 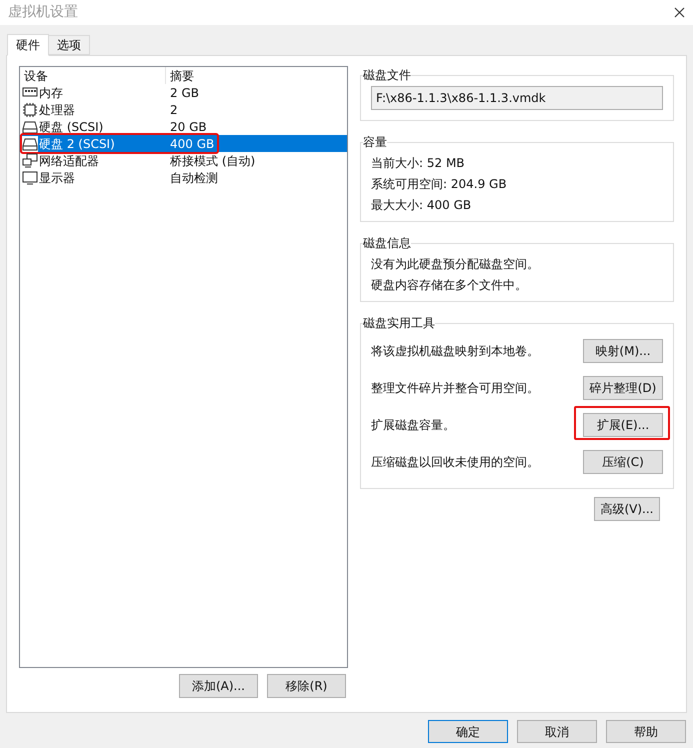 What do you see at coordinates (188, 127) in the screenshot?
I see `device-summary: 20 GB` at bounding box center [188, 127].